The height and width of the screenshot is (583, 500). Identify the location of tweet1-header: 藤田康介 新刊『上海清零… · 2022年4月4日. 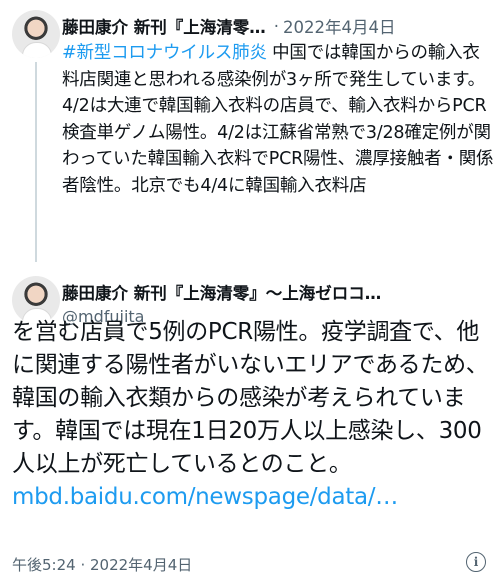
(277, 26).